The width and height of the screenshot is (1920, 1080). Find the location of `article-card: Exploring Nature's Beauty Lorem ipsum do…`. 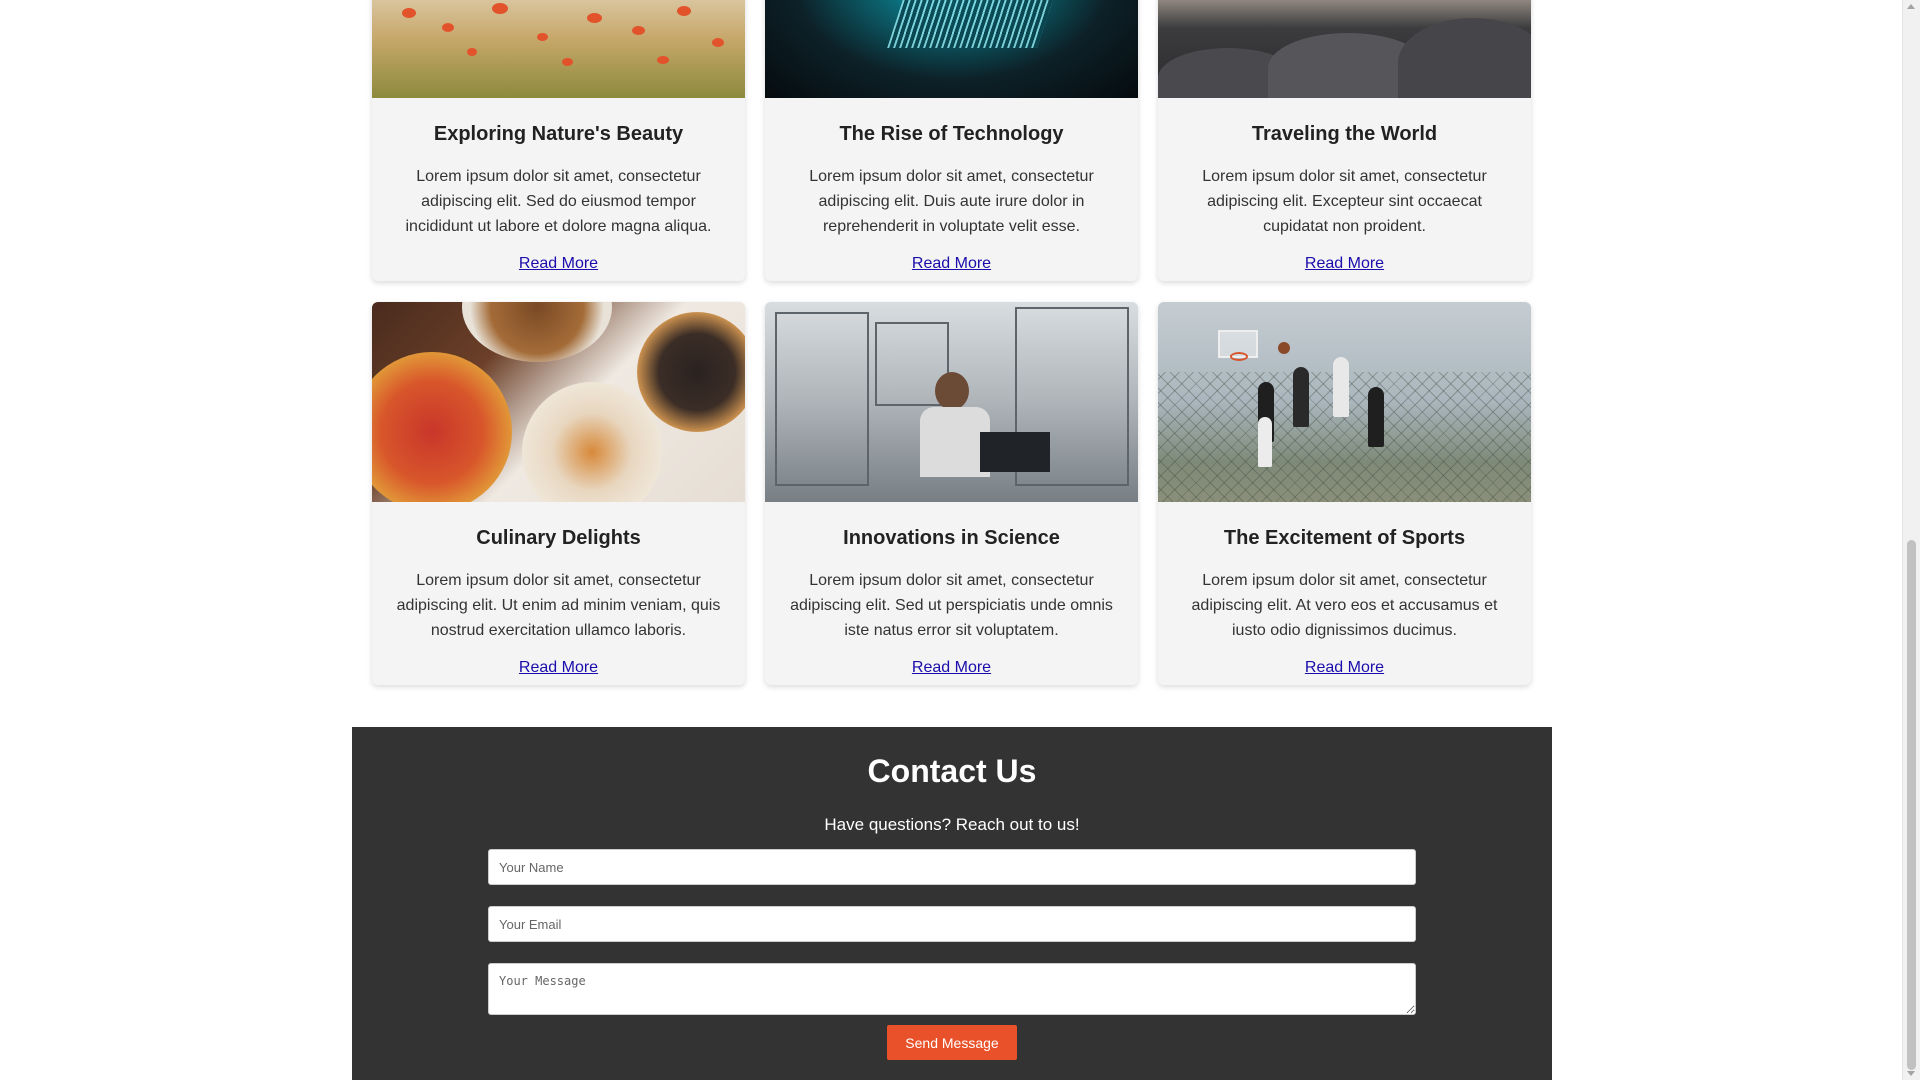

article-card: Exploring Nature's Beauty Lorem ipsum do… is located at coordinates (558, 140).